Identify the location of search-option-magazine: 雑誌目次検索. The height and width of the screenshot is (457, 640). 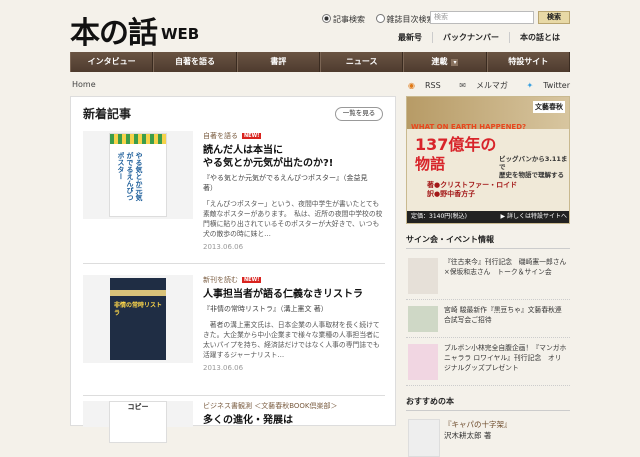
(405, 19).